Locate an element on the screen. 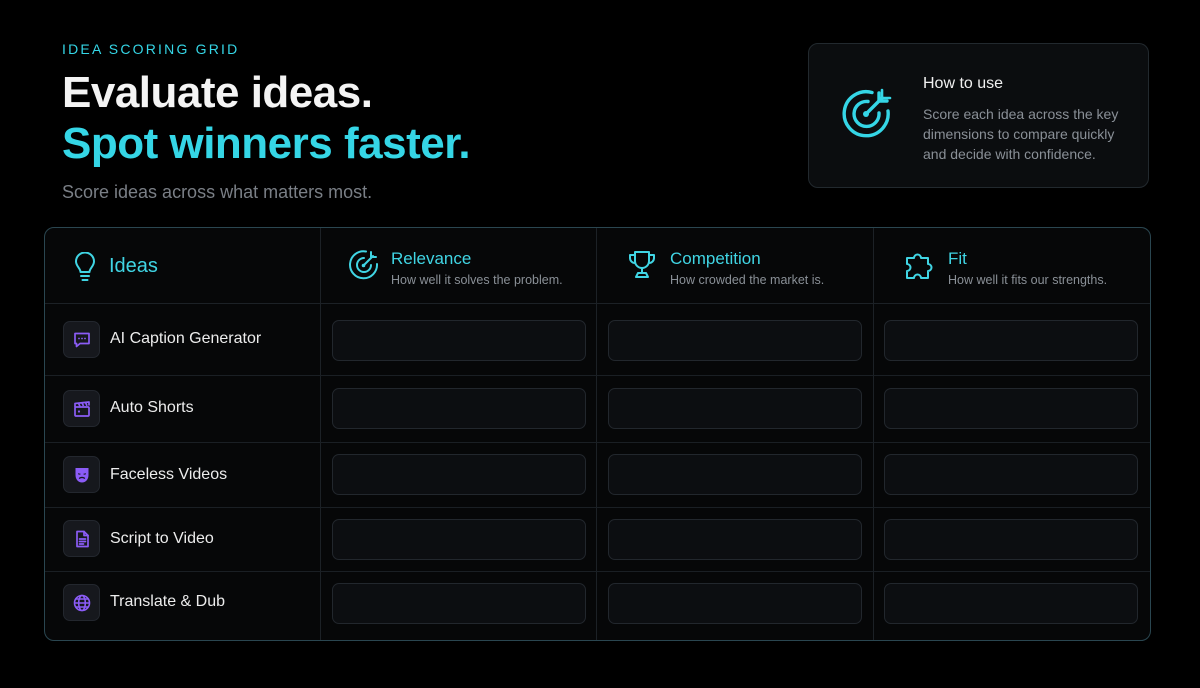  globe-icon is located at coordinates (82, 603).